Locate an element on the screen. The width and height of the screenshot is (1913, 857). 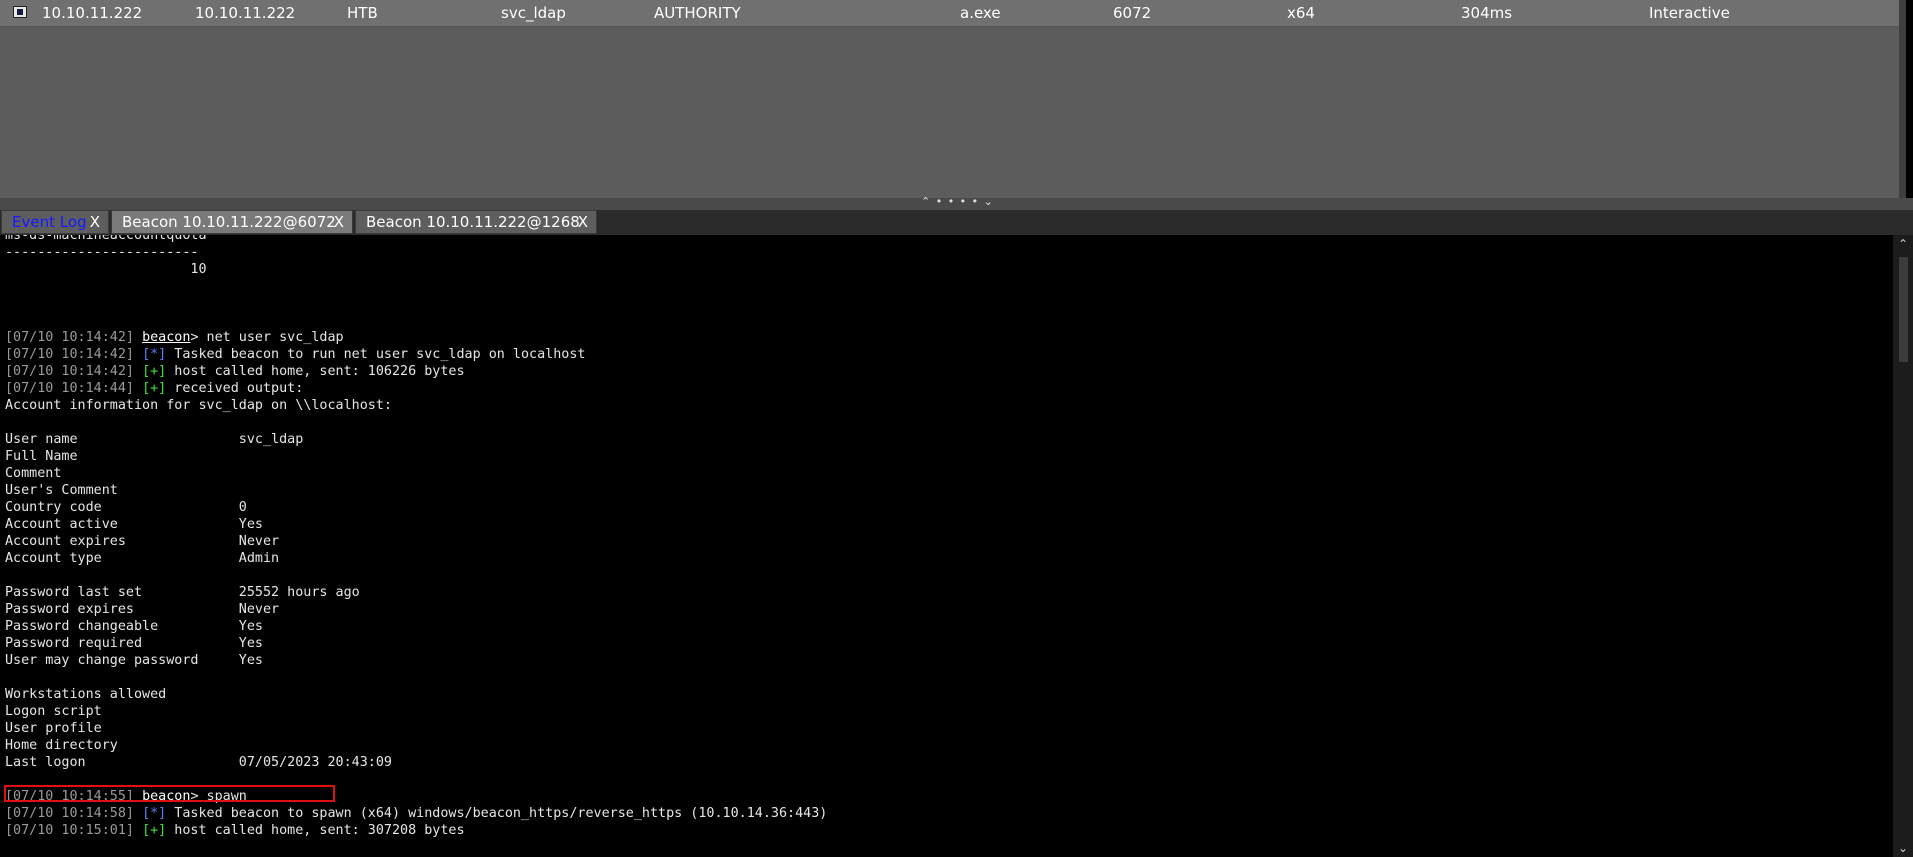
console-text: Last logon 07/05/2023 20:43:09 is located at coordinates (198, 762).